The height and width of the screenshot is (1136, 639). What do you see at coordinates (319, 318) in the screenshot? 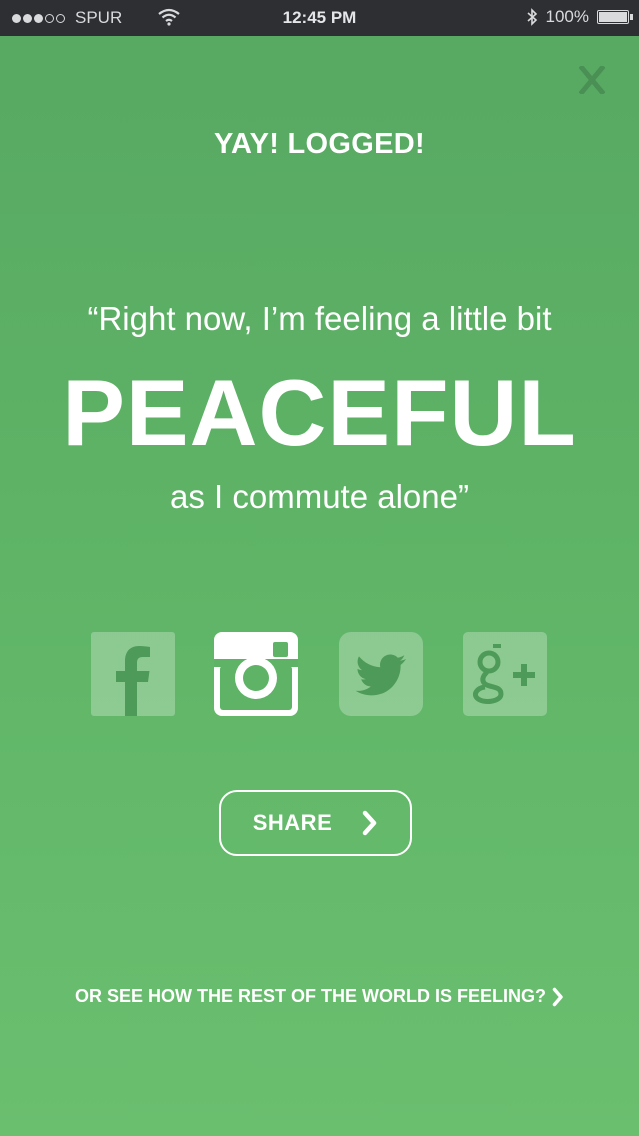
I see `quote-intro: “Right now, I’m feeling a little bit` at bounding box center [319, 318].